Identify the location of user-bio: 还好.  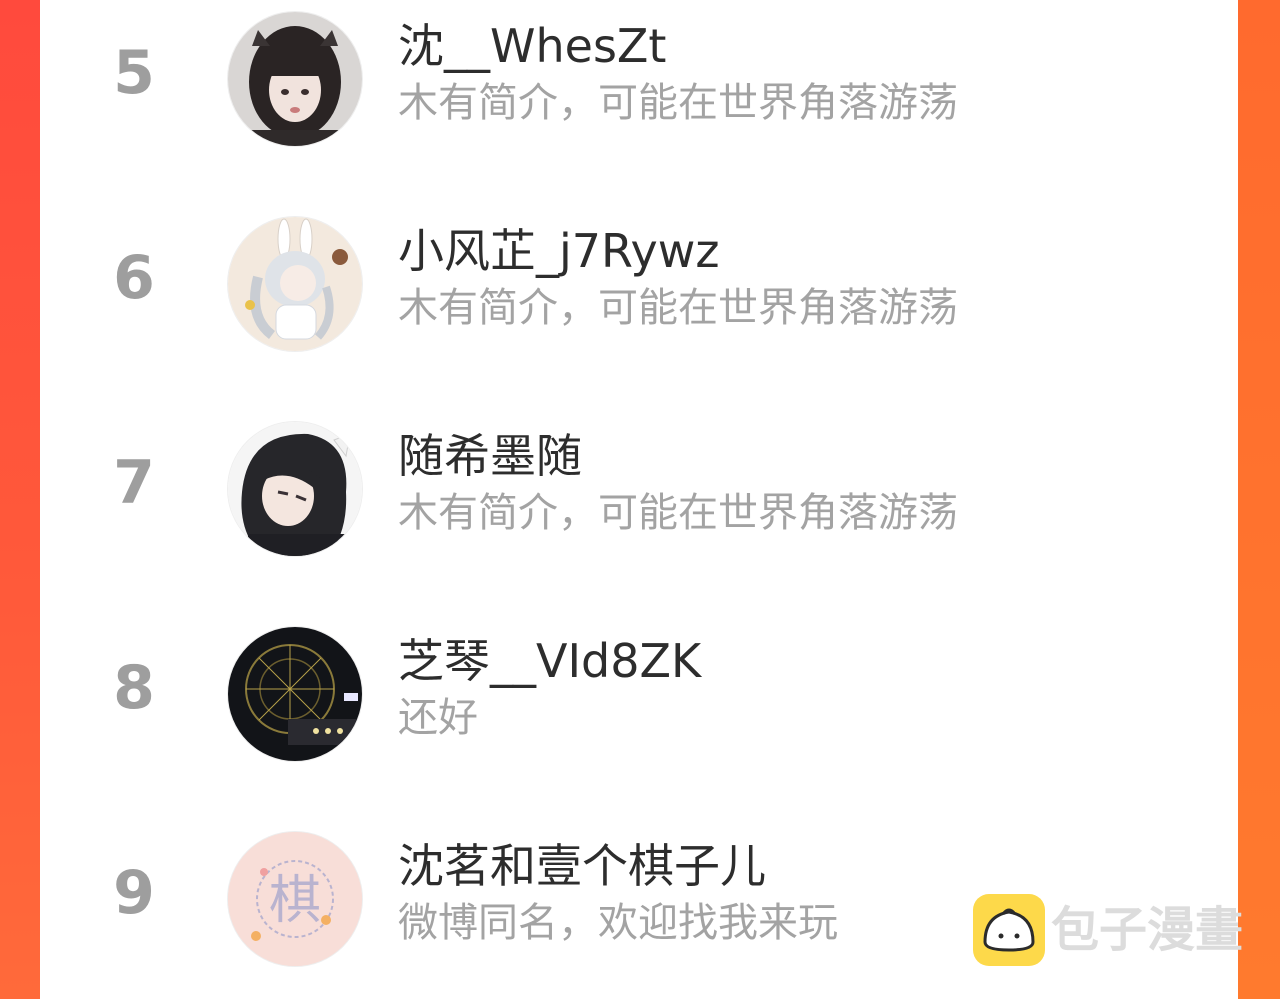
(438, 718).